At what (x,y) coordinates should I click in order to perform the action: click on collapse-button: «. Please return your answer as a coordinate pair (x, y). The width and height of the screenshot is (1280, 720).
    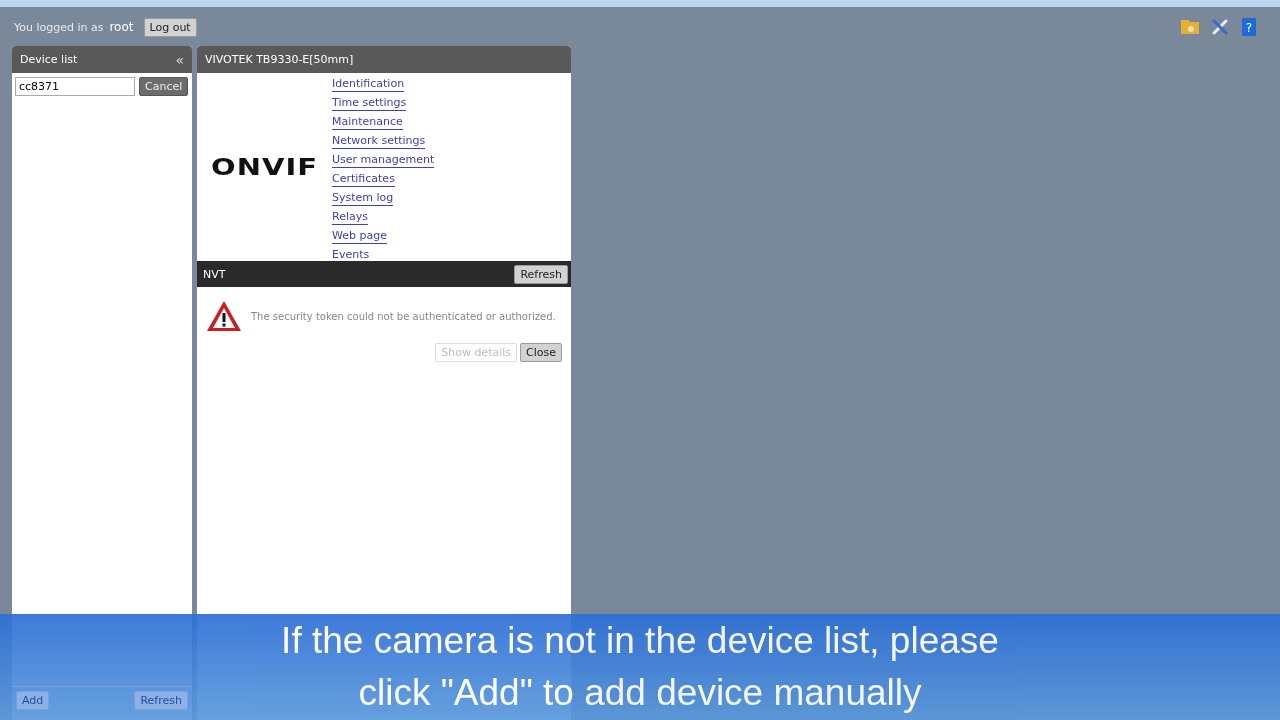
    Looking at the image, I should click on (179, 59).